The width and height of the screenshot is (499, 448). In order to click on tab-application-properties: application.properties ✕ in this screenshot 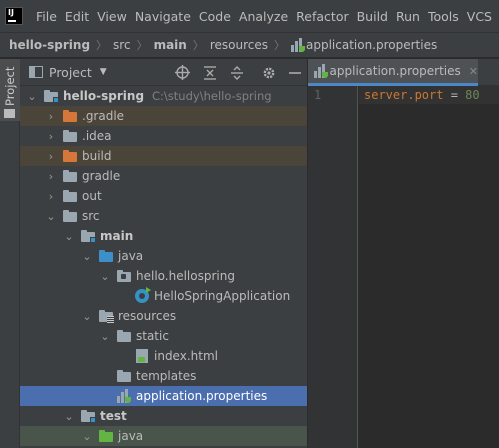, I will do `click(393, 72)`.